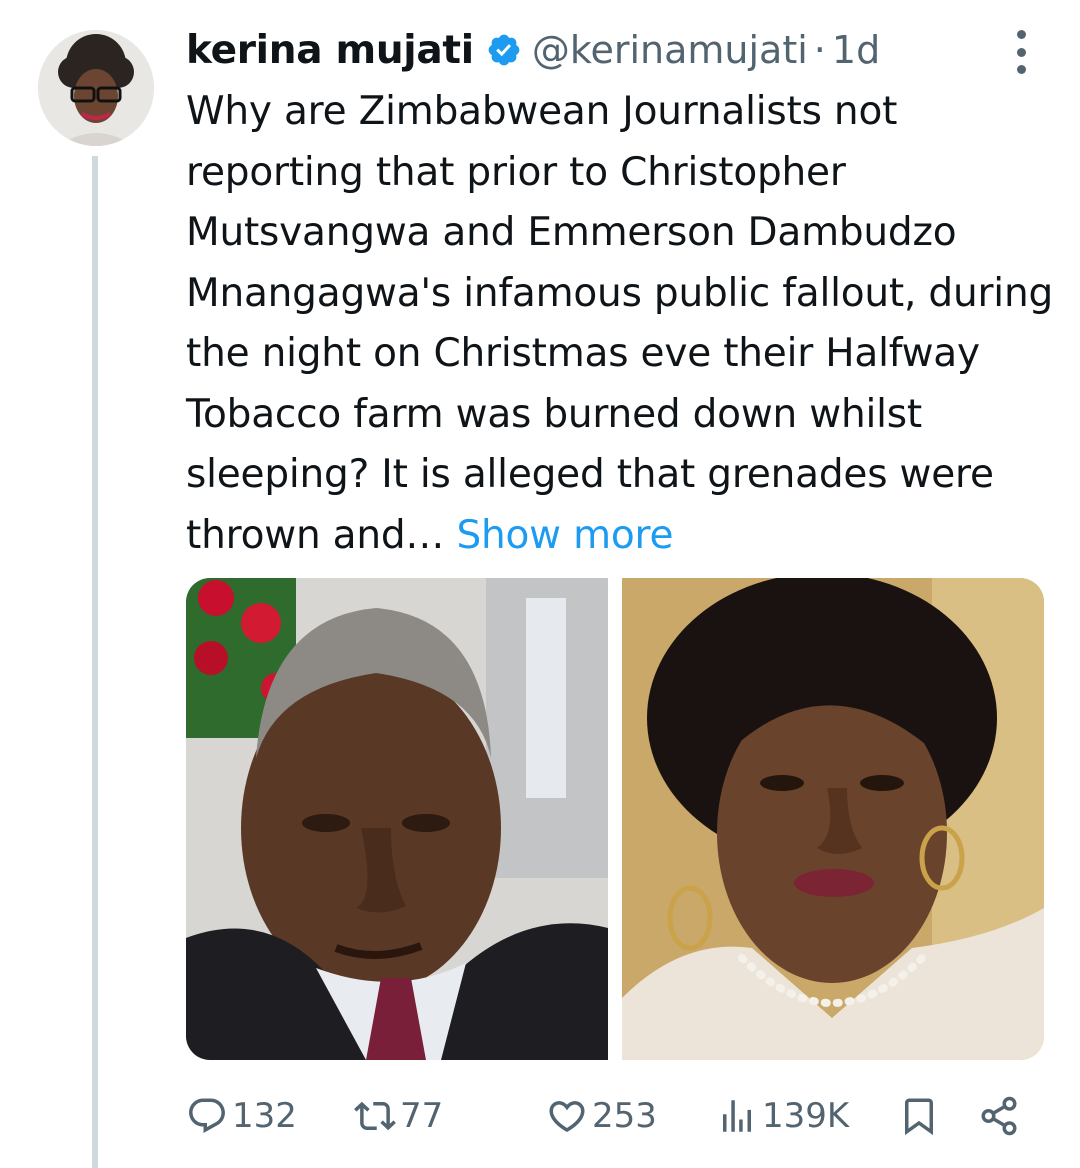 This screenshot has height=1168, width=1080. What do you see at coordinates (564, 535) in the screenshot?
I see `show-more-link: Show more` at bounding box center [564, 535].